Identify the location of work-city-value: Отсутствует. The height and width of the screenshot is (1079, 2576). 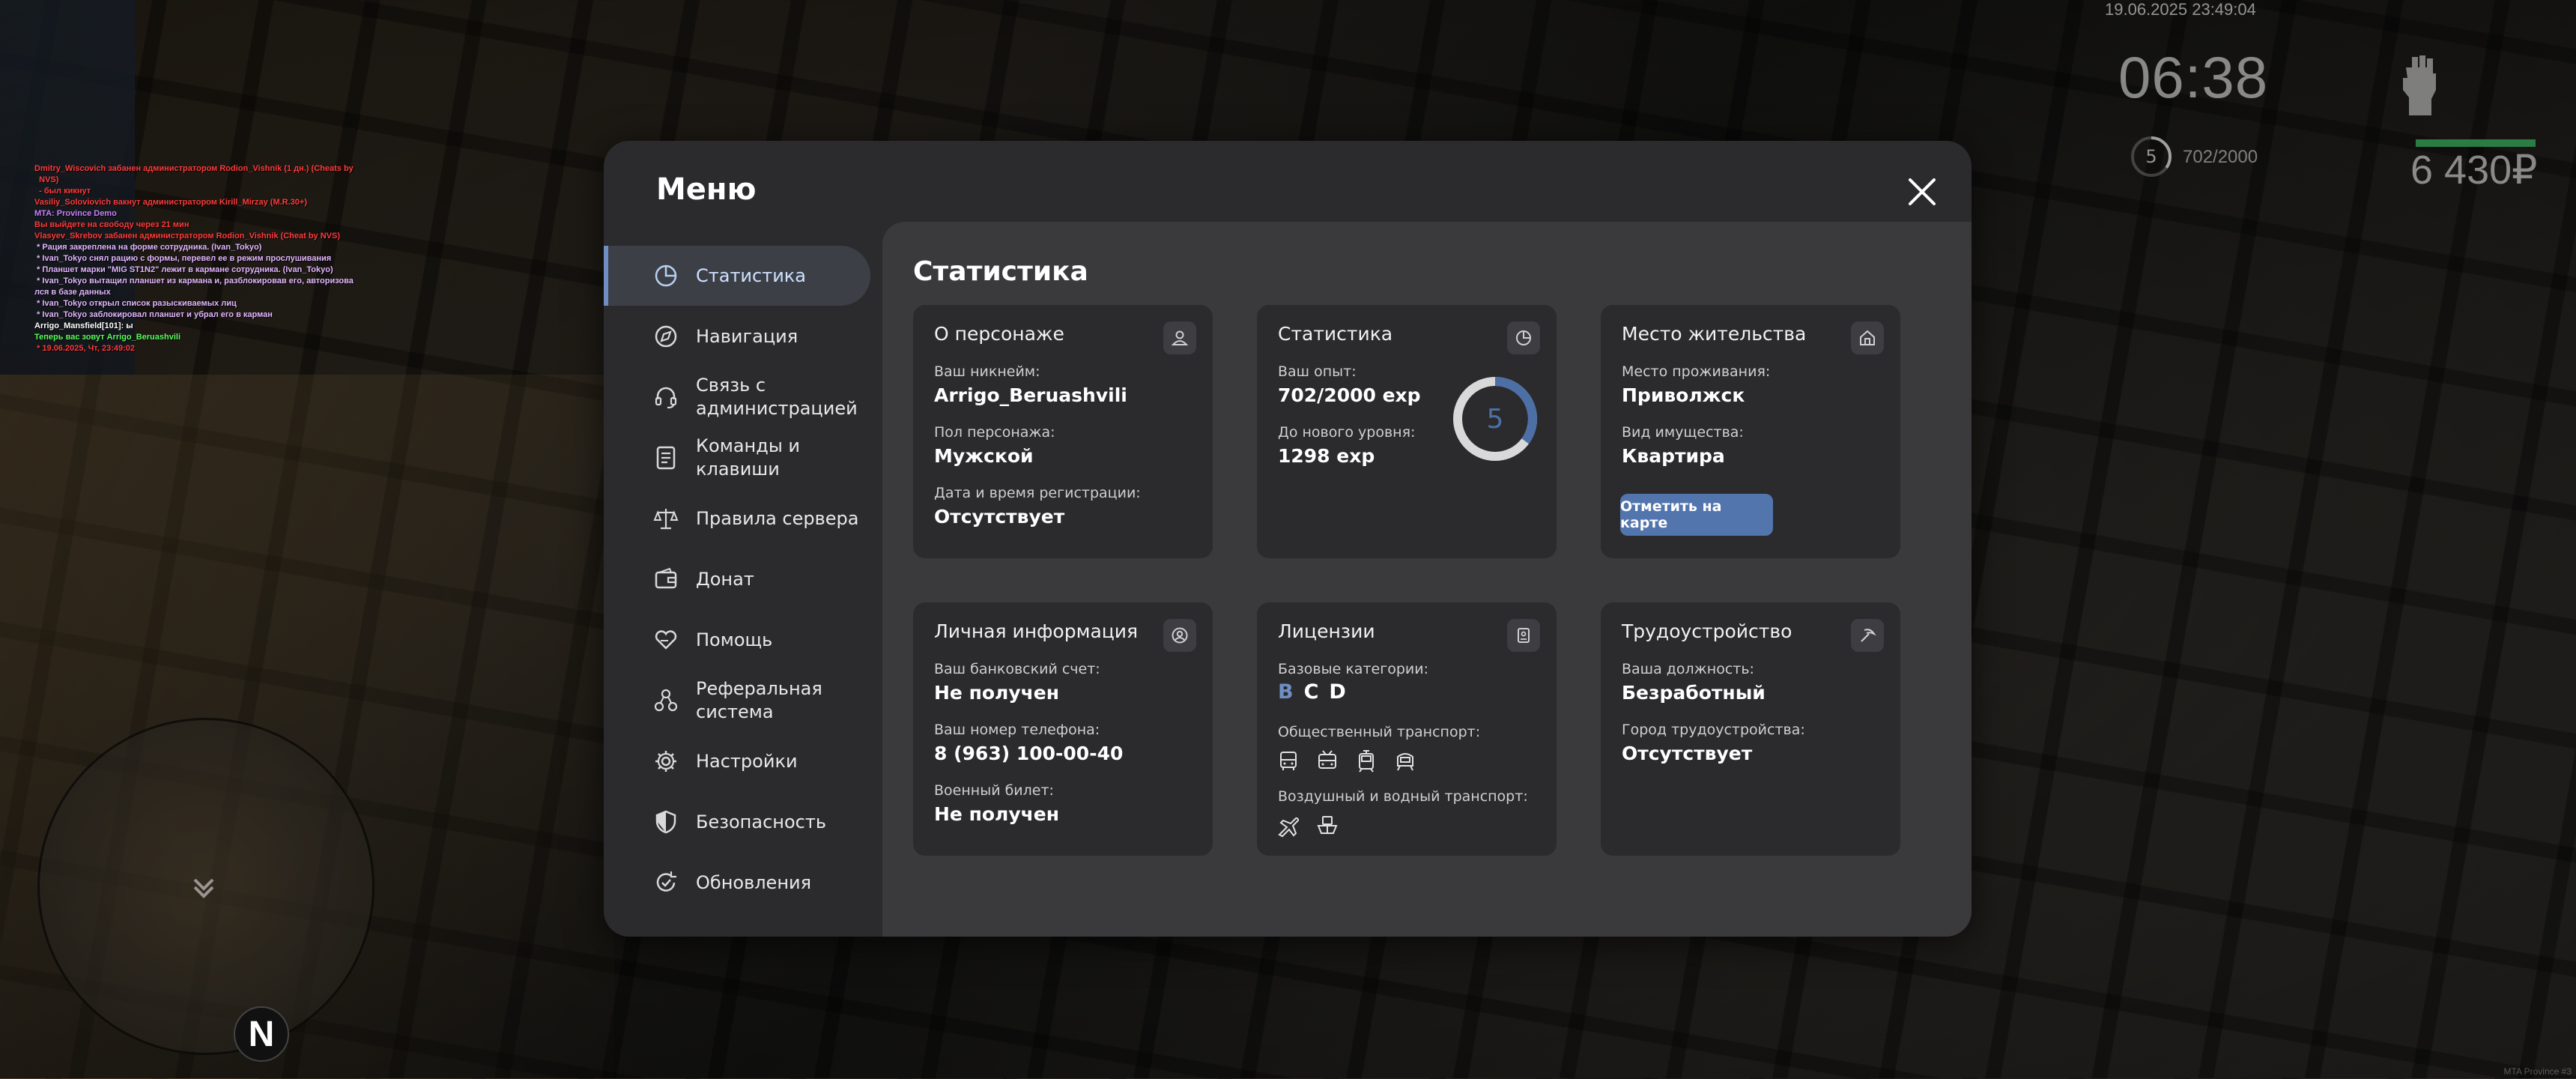
(1687, 753).